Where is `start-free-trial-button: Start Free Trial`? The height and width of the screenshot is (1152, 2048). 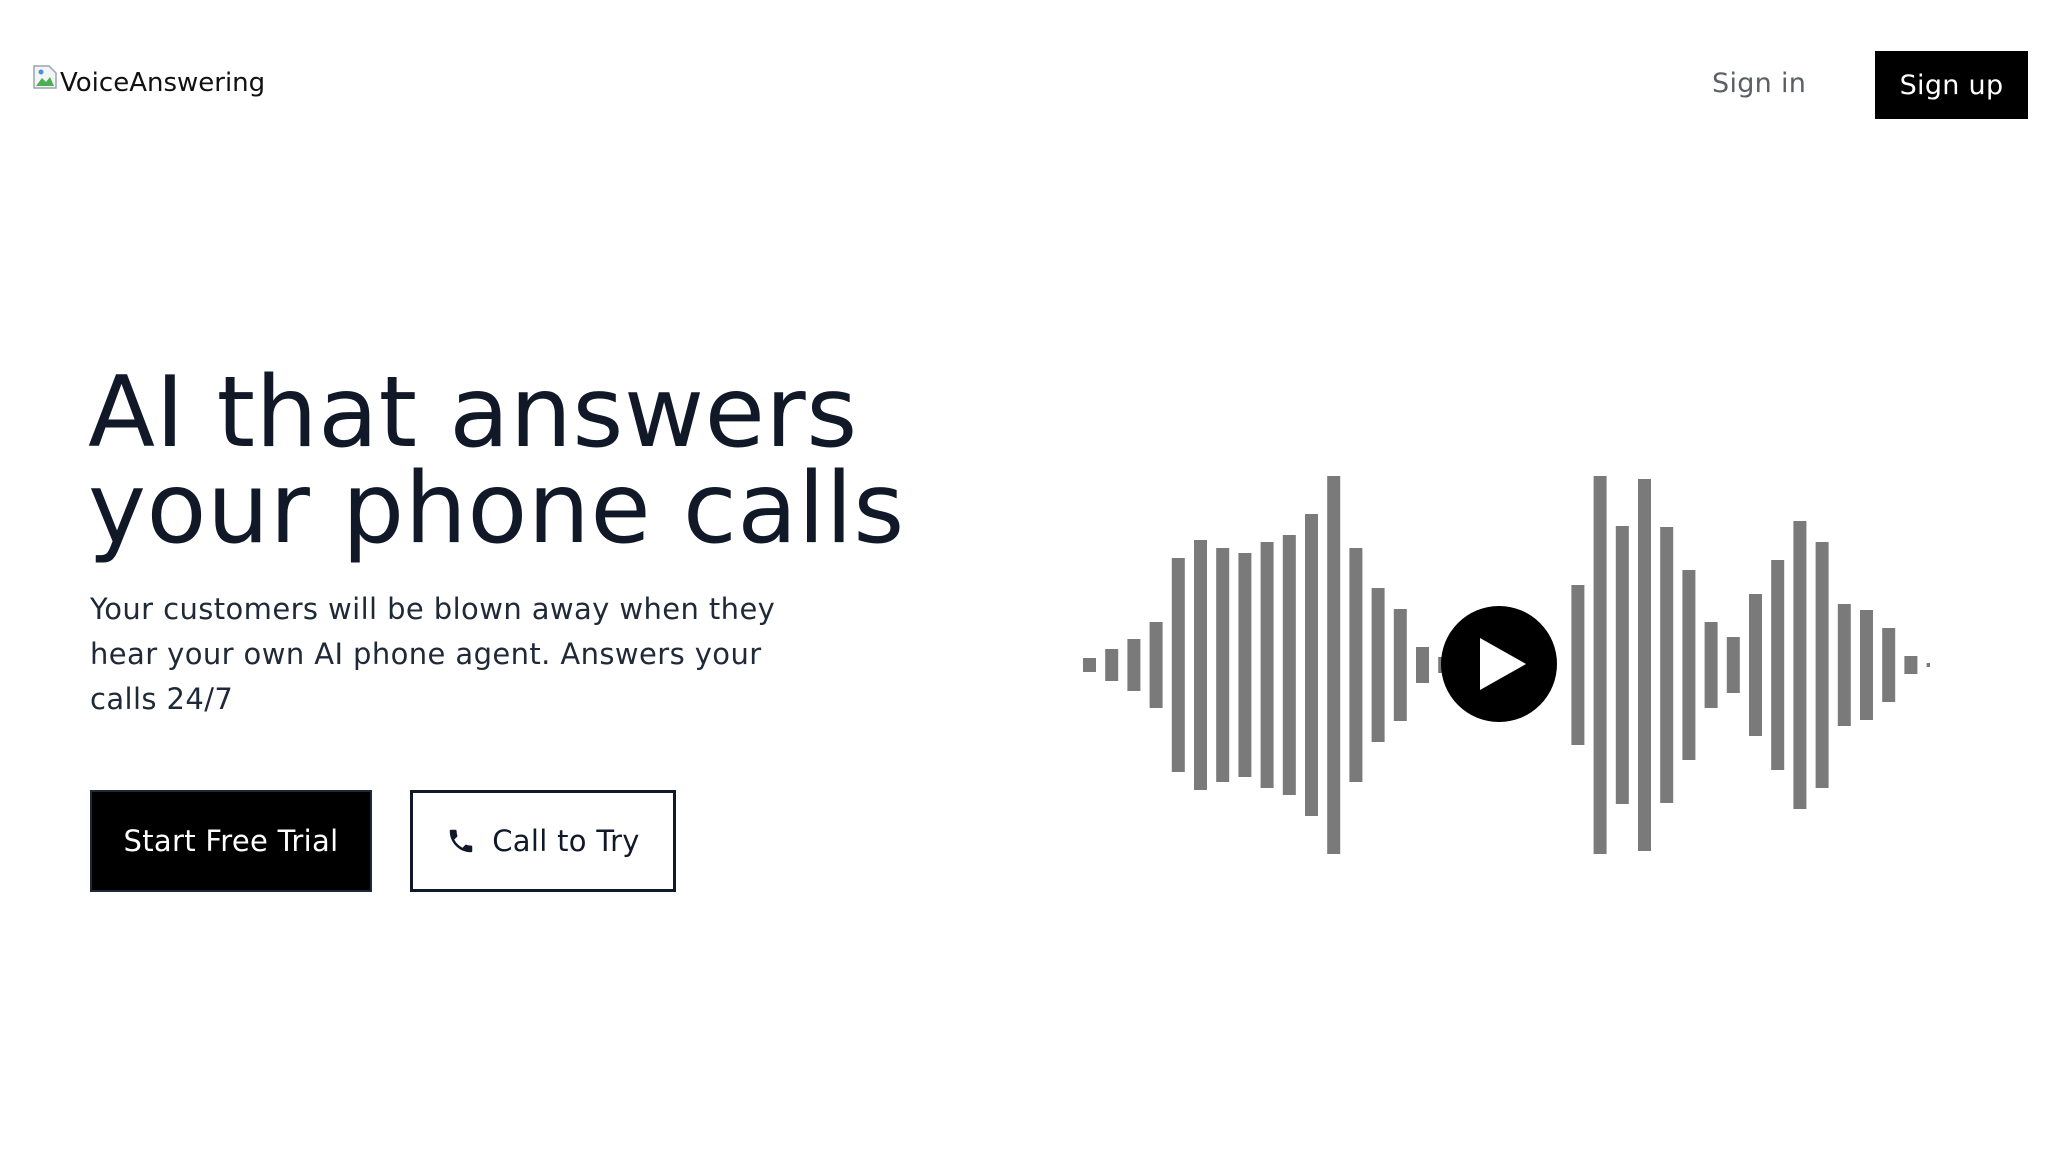 start-free-trial-button: Start Free Trial is located at coordinates (231, 841).